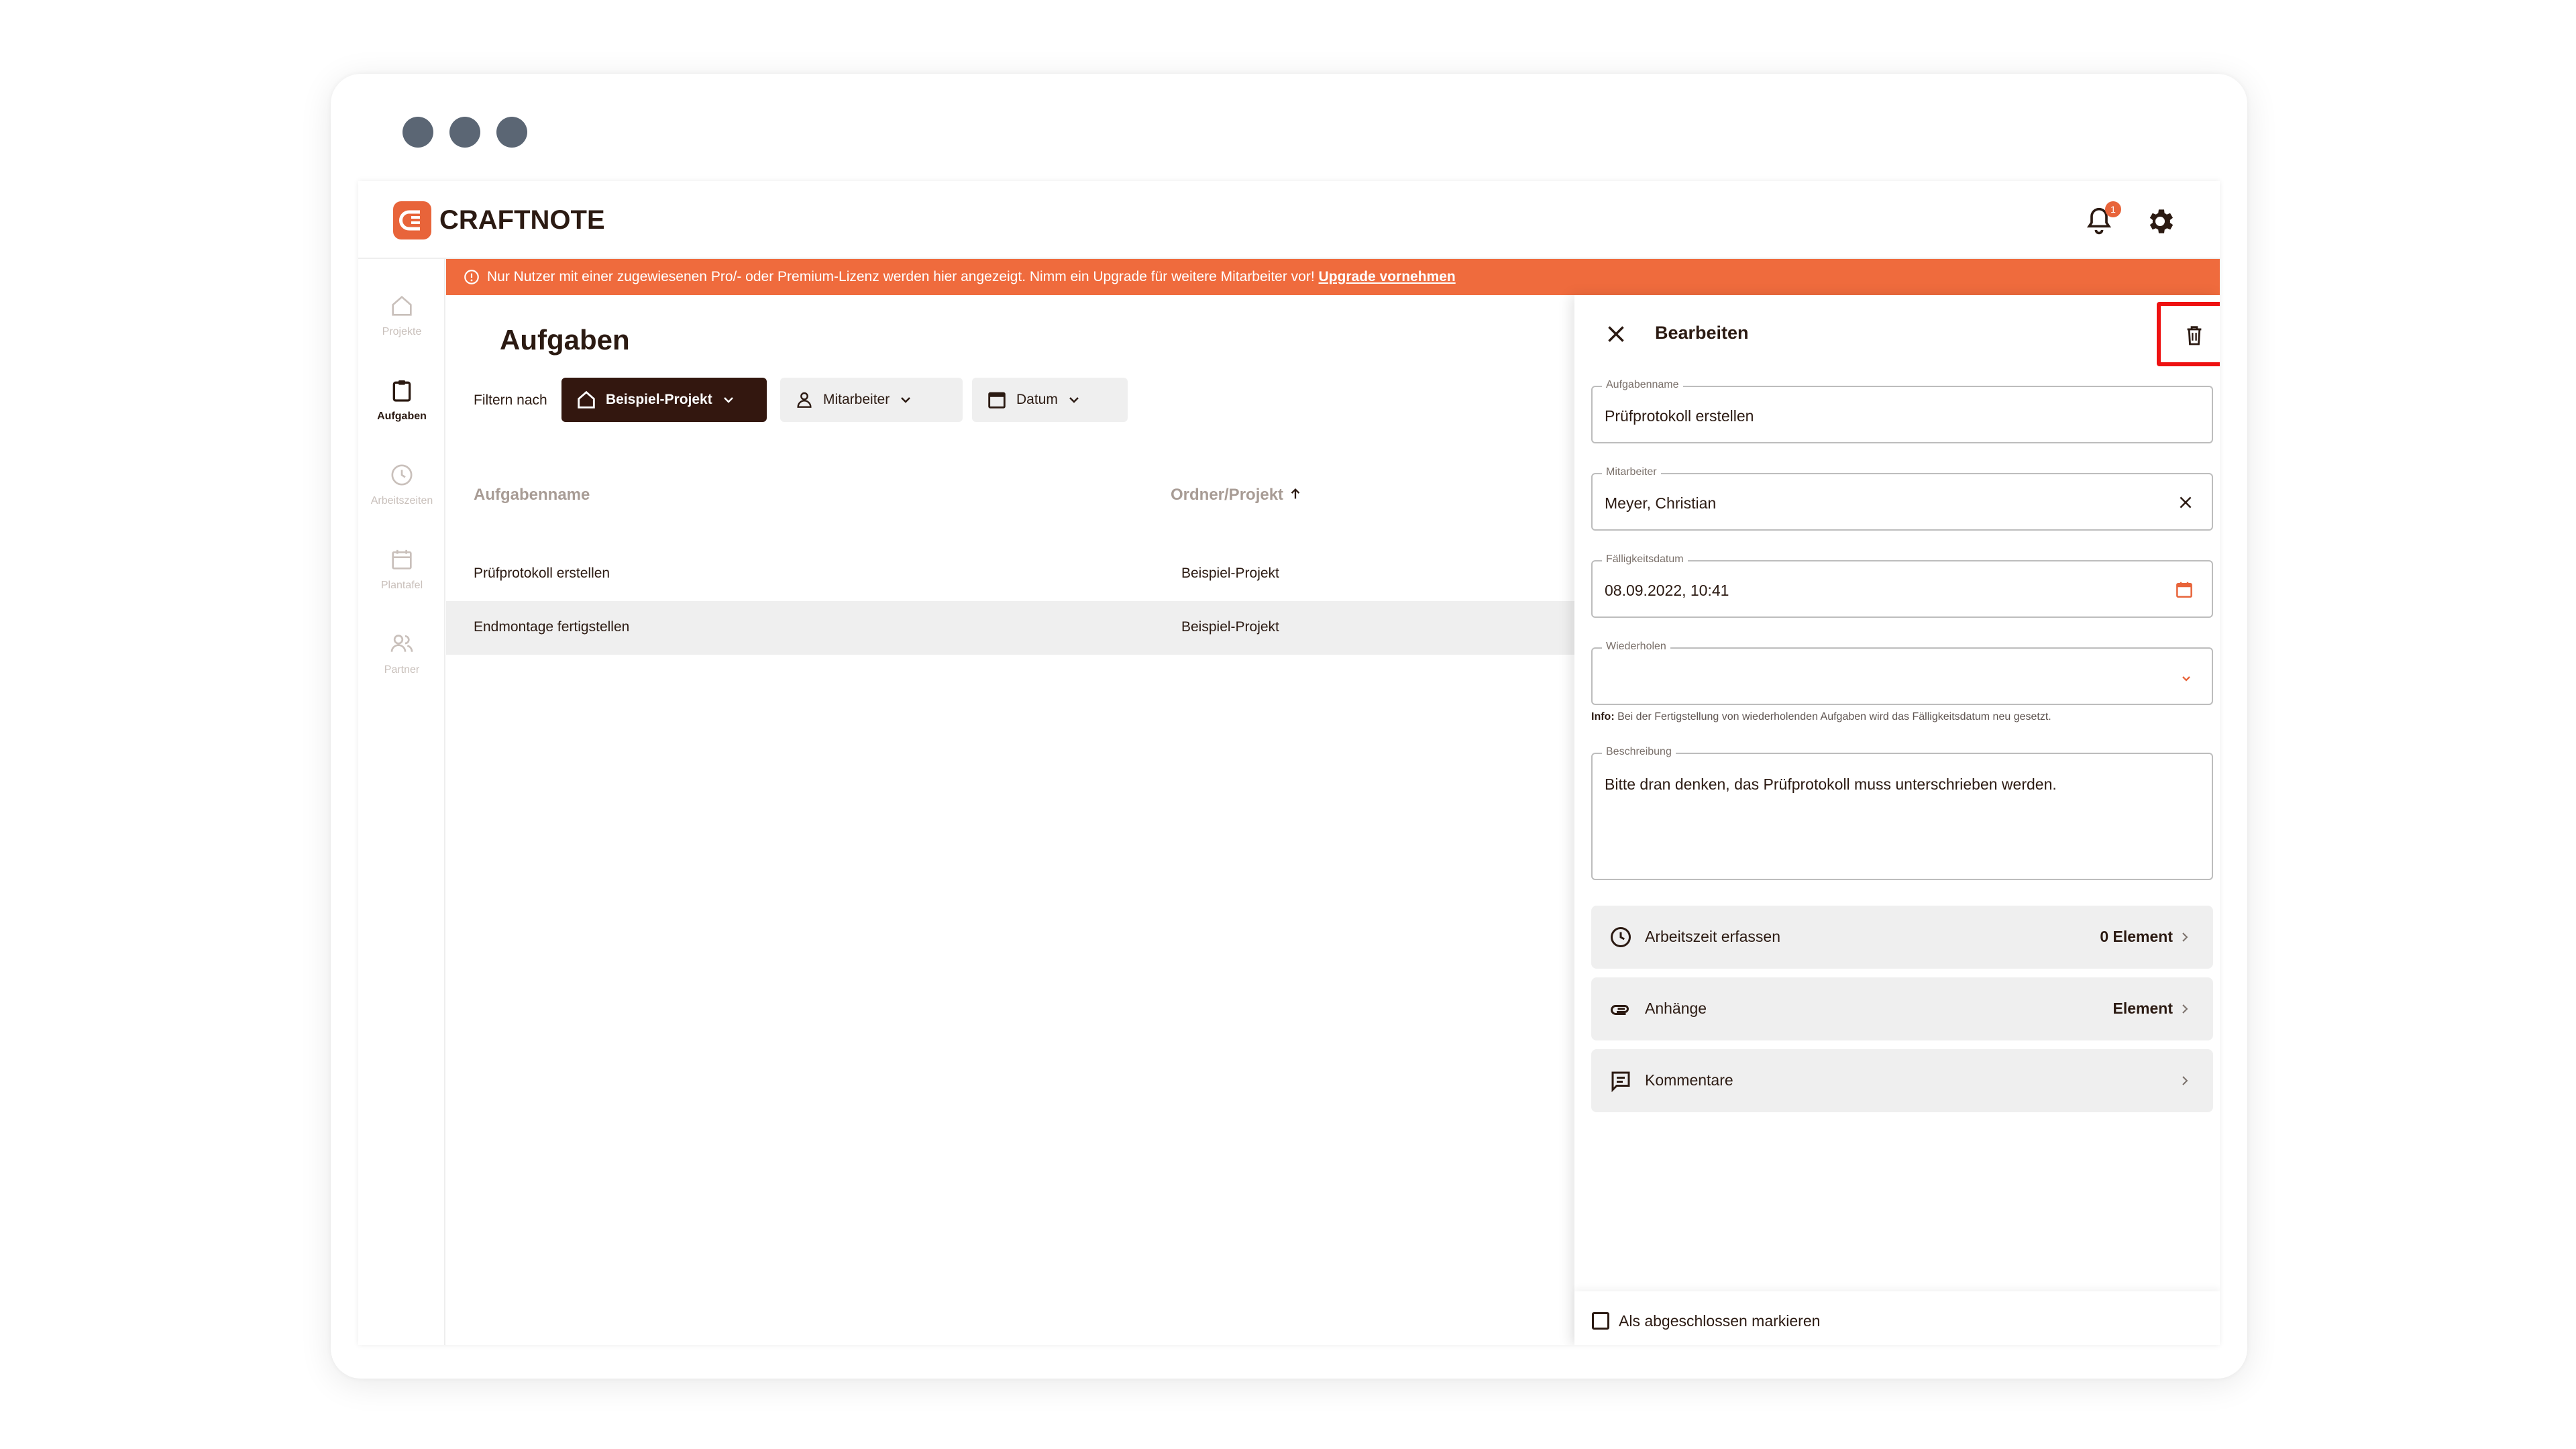 The width and height of the screenshot is (2576, 1449). I want to click on column-header-project: Ordner/Projekt, so click(1237, 495).